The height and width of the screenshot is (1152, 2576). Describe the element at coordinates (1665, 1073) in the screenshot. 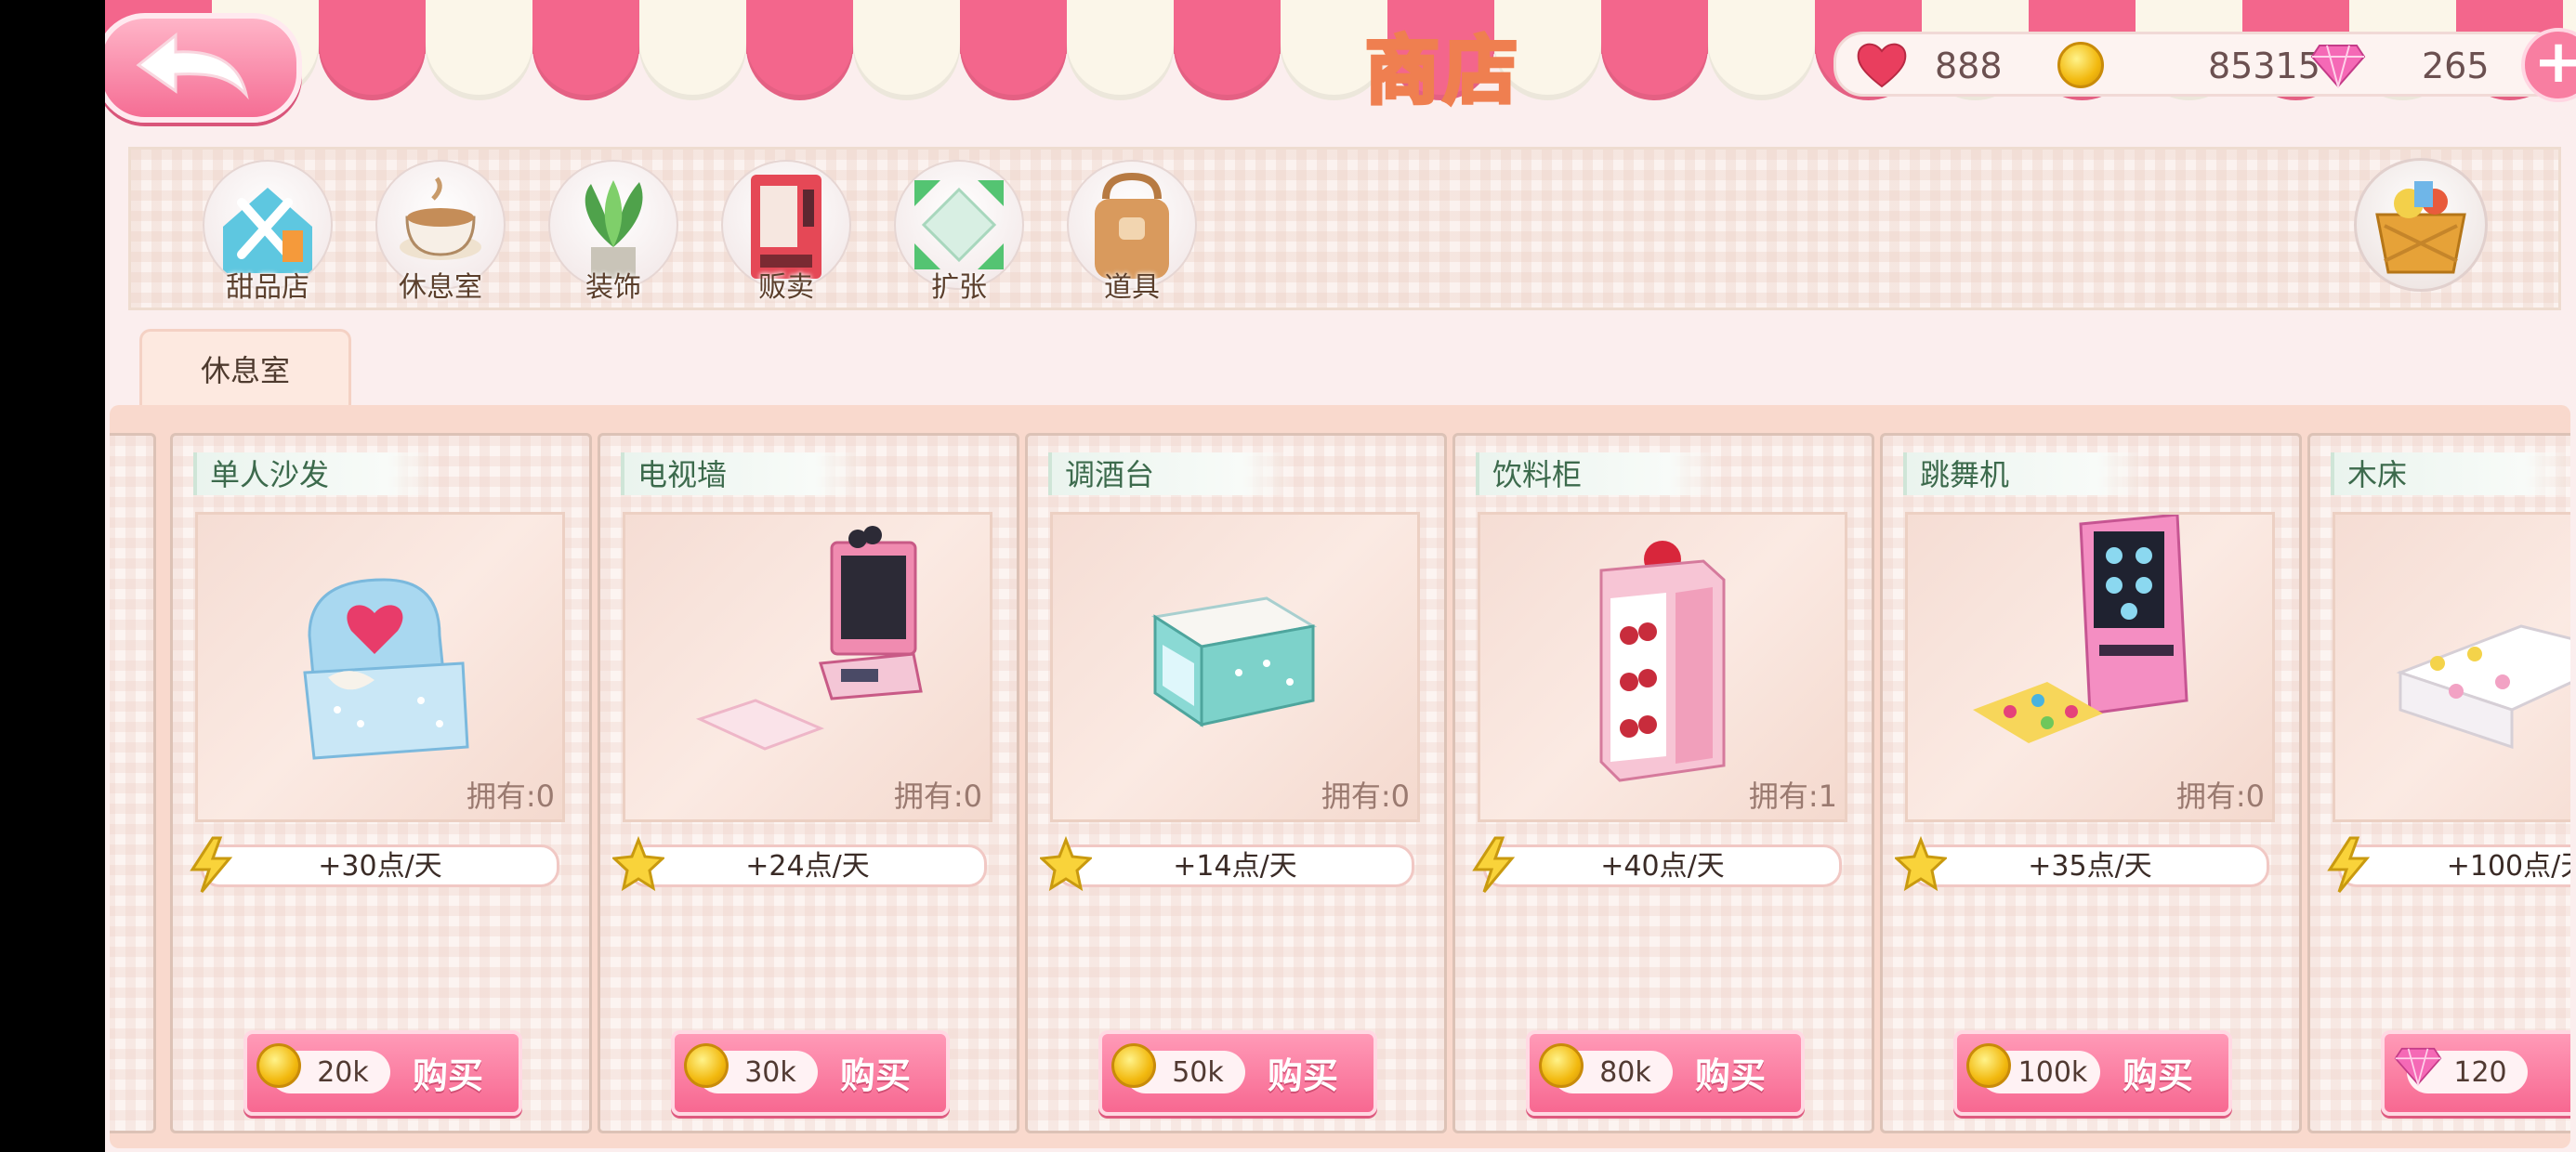

I see `buy-button: 80k 购买` at that location.